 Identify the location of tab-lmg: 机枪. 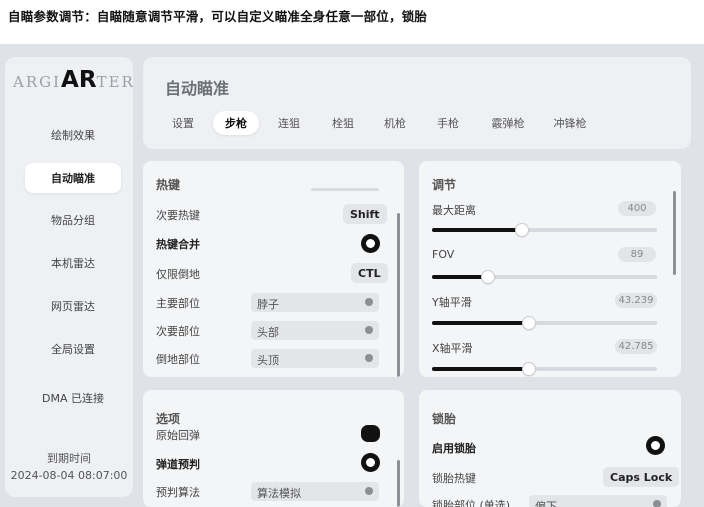
(395, 123).